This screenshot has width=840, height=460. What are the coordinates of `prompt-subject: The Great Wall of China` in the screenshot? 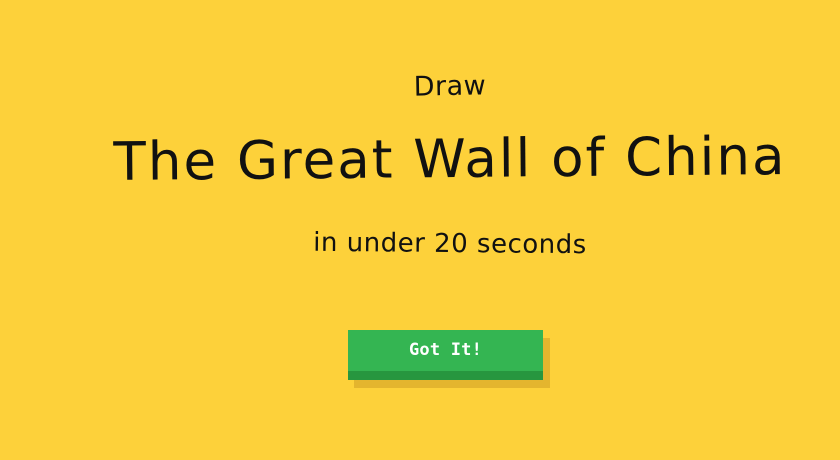 It's located at (450, 159).